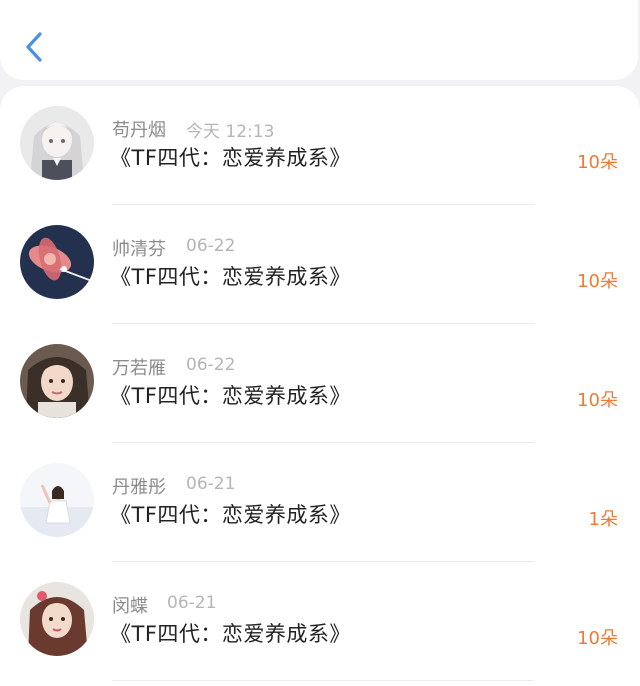 This screenshot has height=686, width=640. What do you see at coordinates (139, 368) in the screenshot?
I see `user-name: 万若雁` at bounding box center [139, 368].